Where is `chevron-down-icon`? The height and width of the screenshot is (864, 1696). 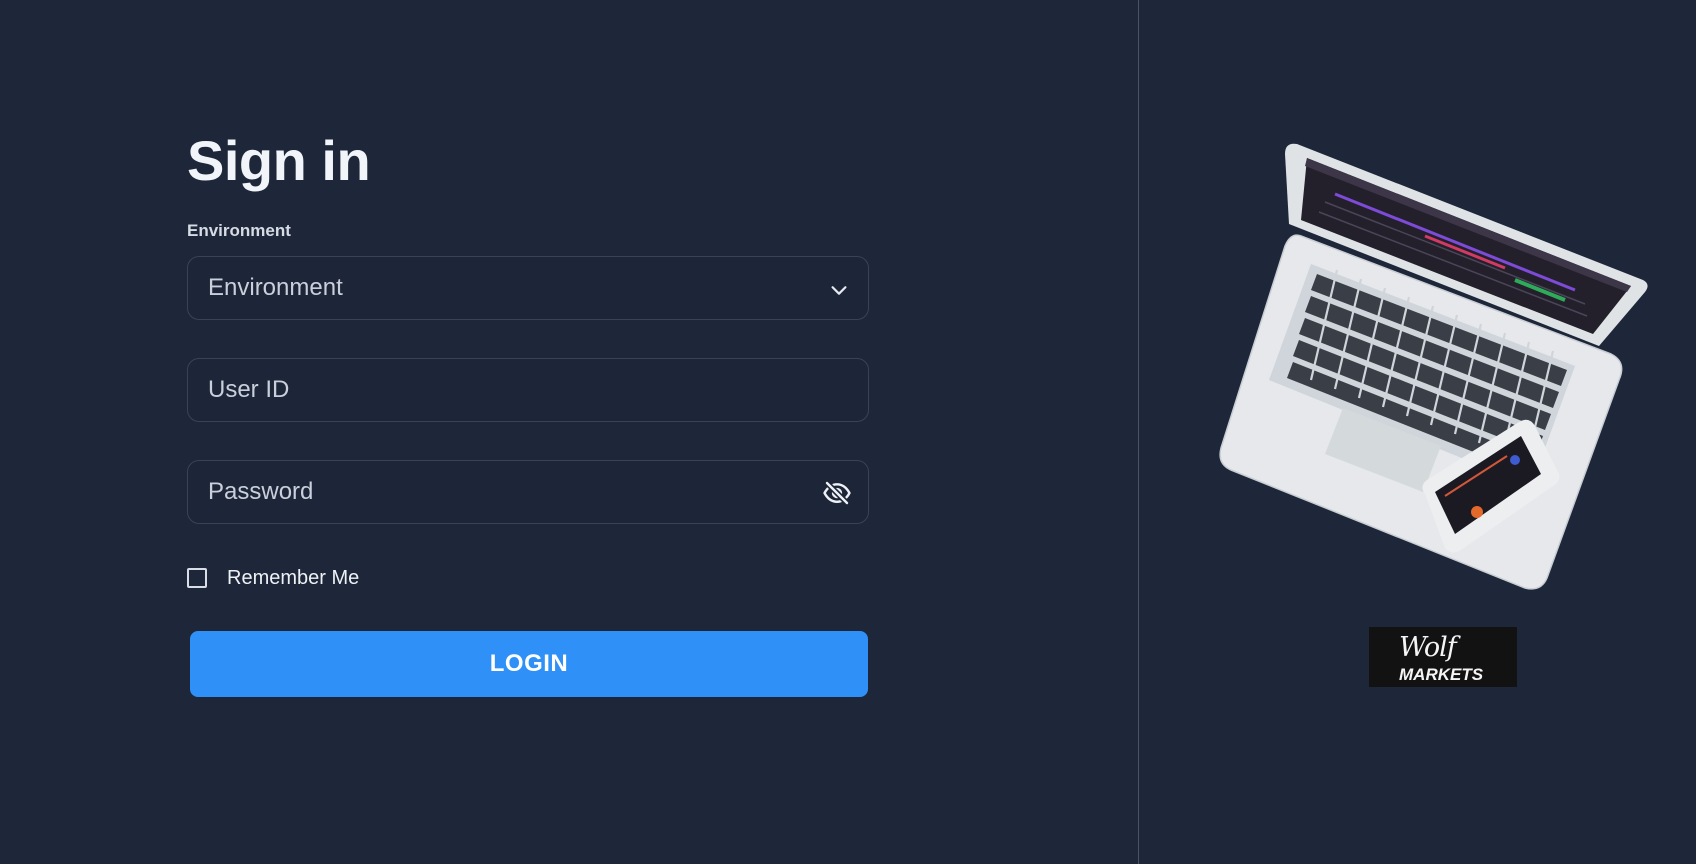 chevron-down-icon is located at coordinates (839, 290).